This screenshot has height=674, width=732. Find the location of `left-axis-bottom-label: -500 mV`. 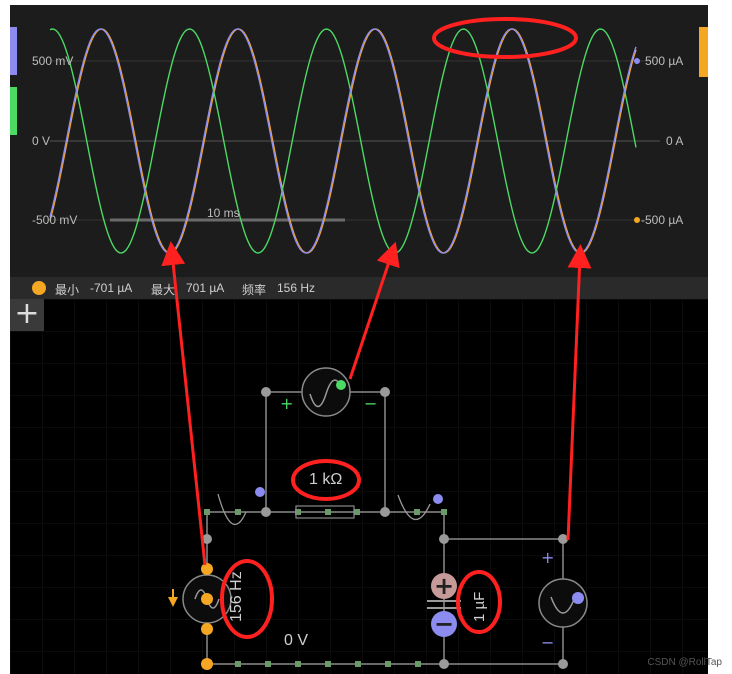

left-axis-bottom-label: -500 mV is located at coordinates (55, 220).